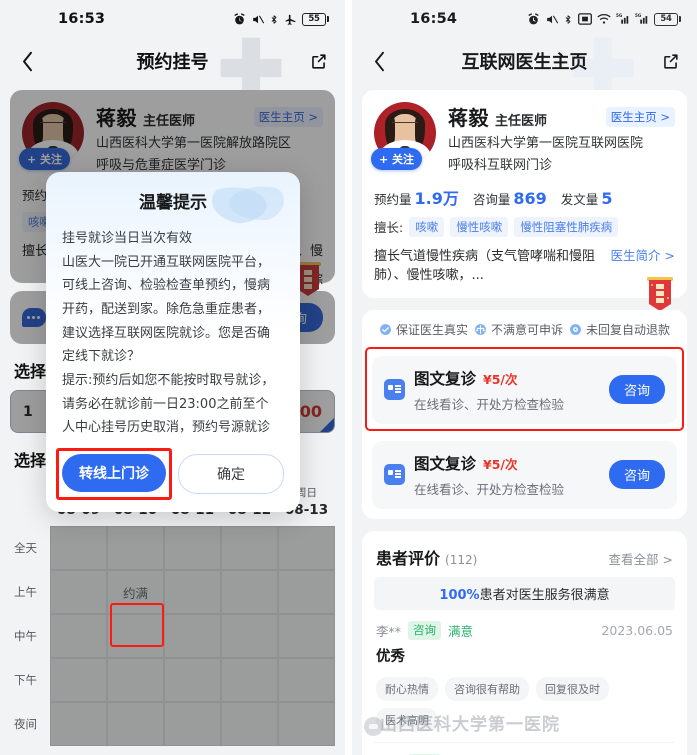 This screenshot has width=697, height=755. I want to click on trust-item: 保证医生真实, so click(423, 329).